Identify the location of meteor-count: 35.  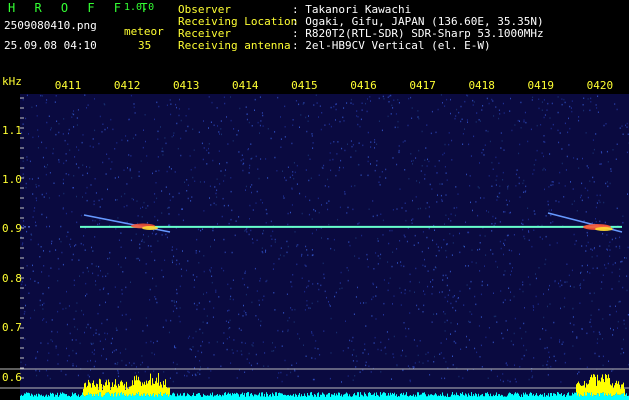
(145, 45).